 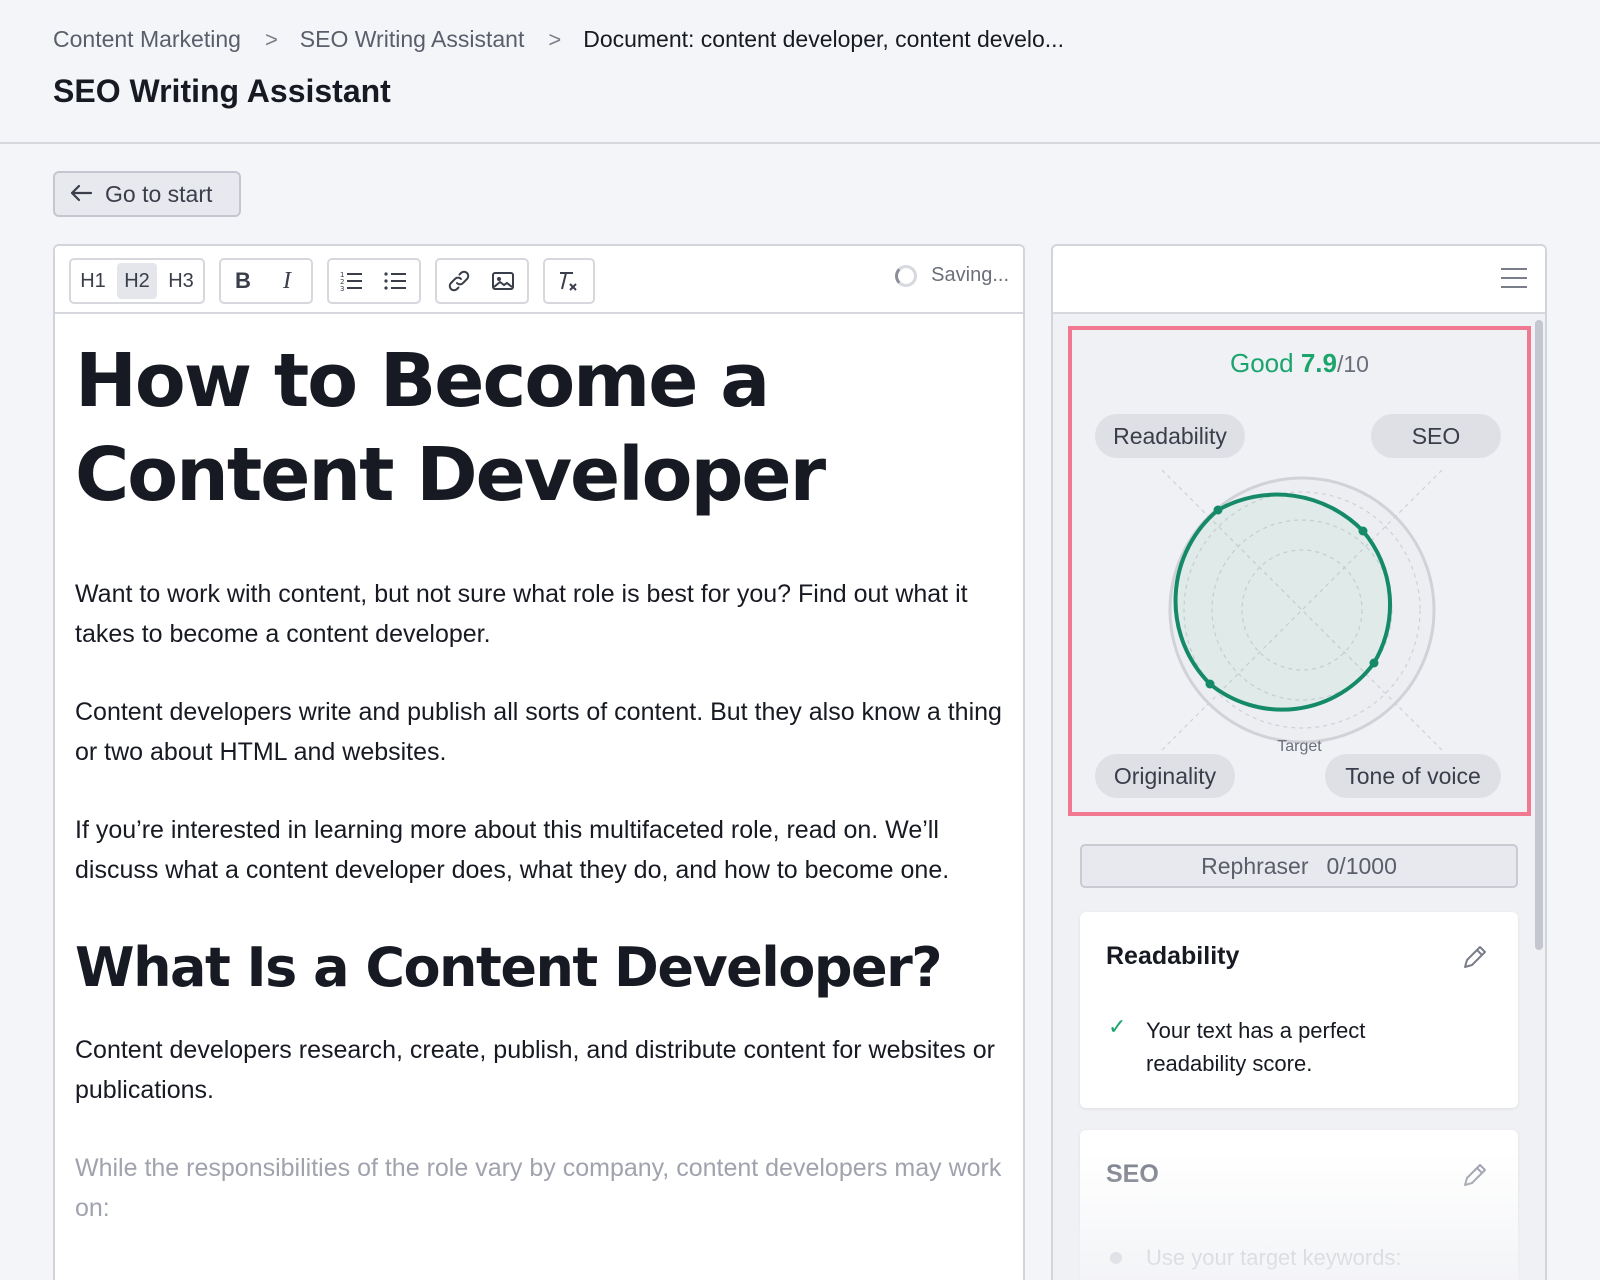 I want to click on clear-group, so click(x=569, y=281).